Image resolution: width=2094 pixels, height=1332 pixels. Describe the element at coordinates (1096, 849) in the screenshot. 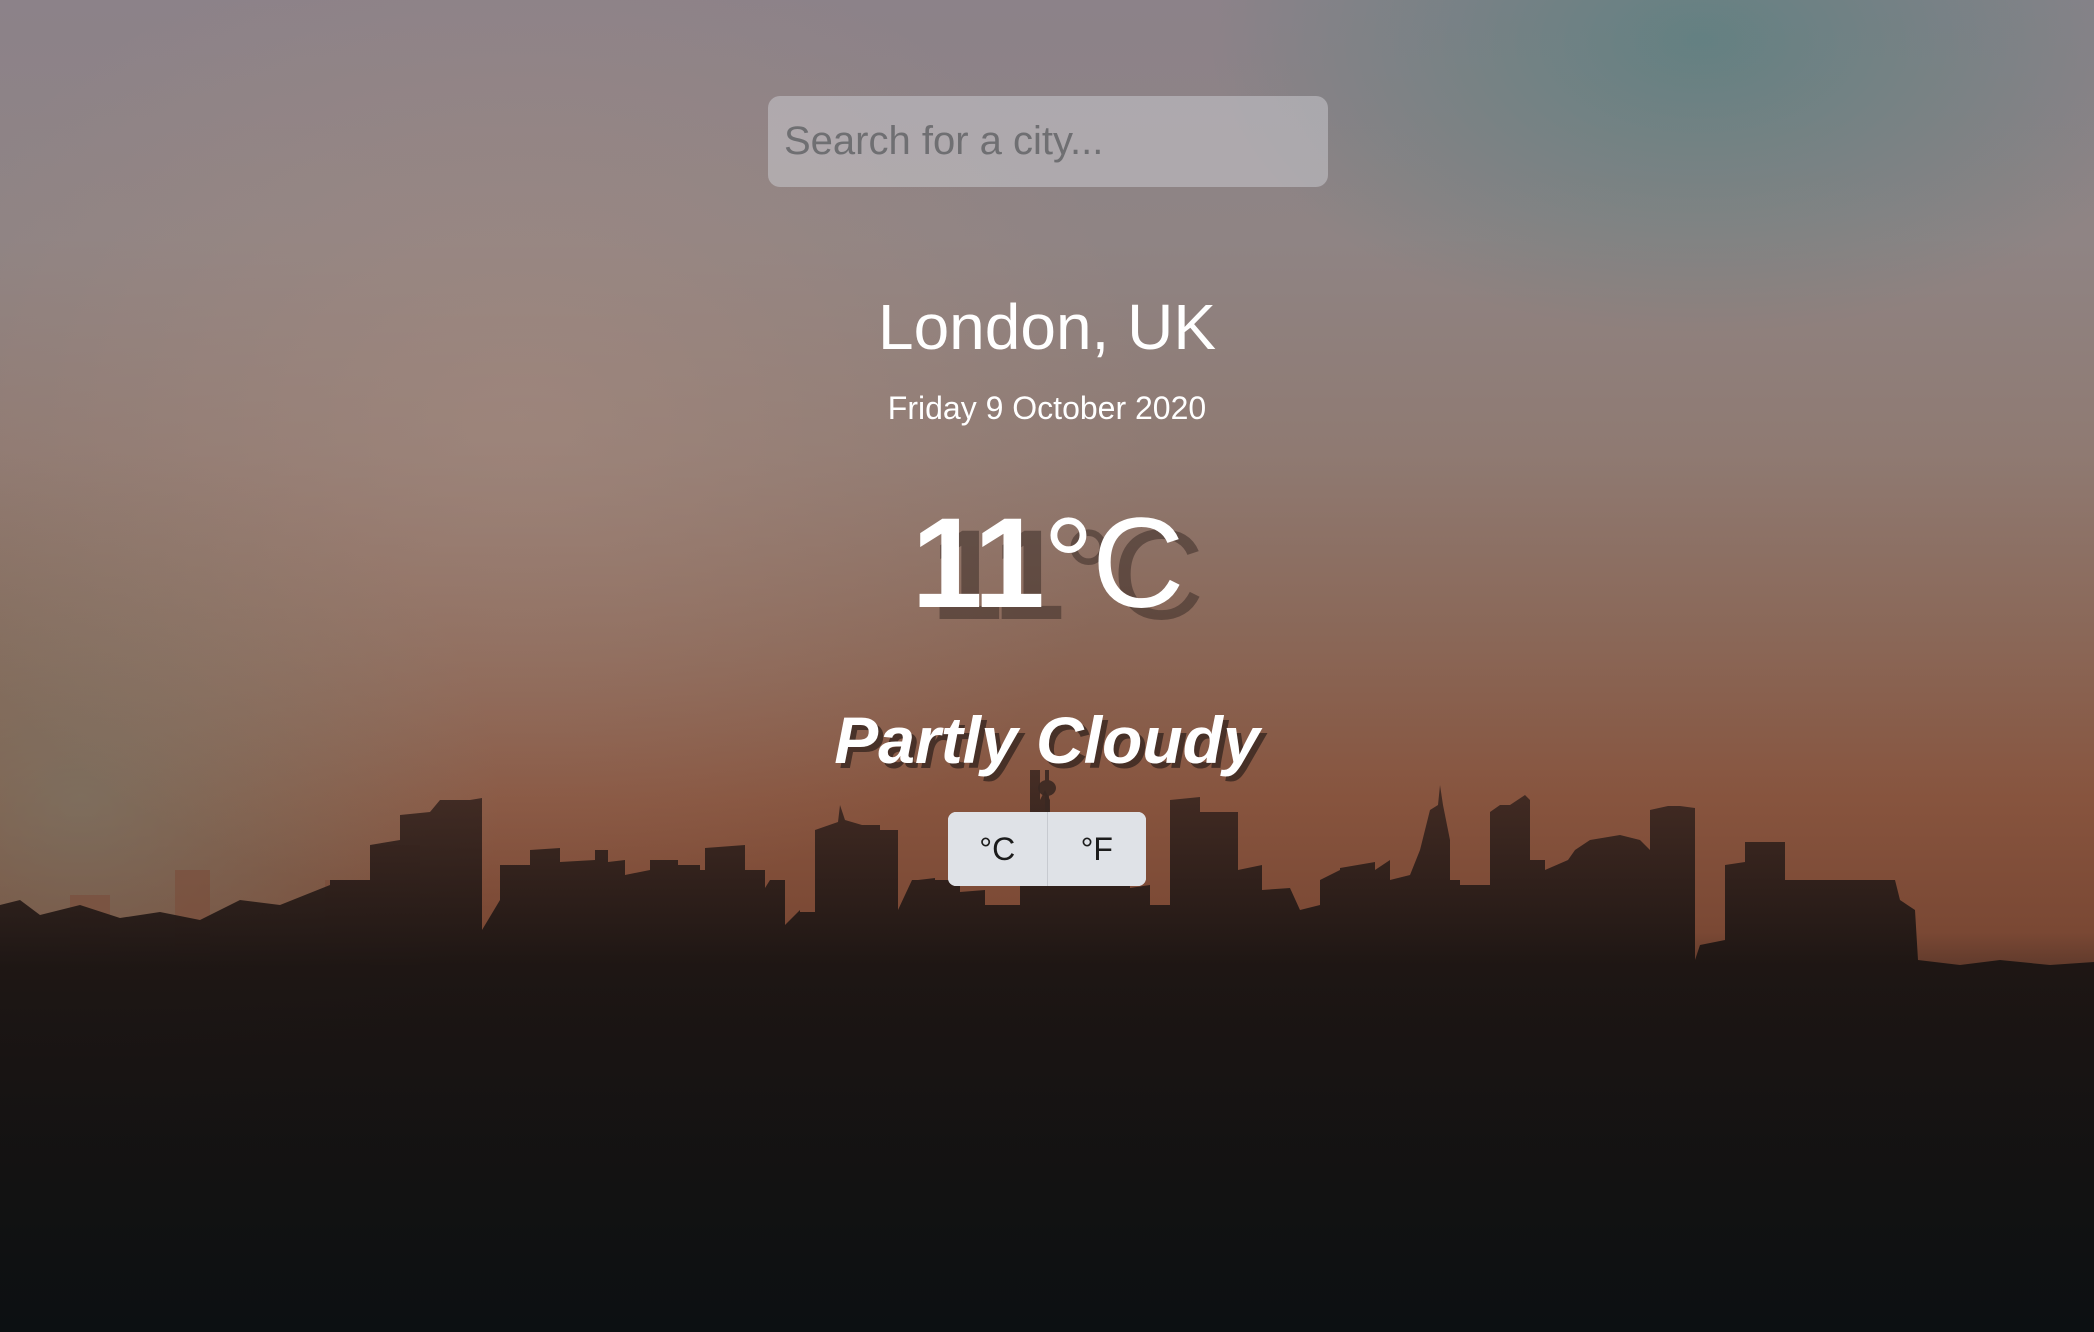

I see `fahrenheit-button: °F` at that location.